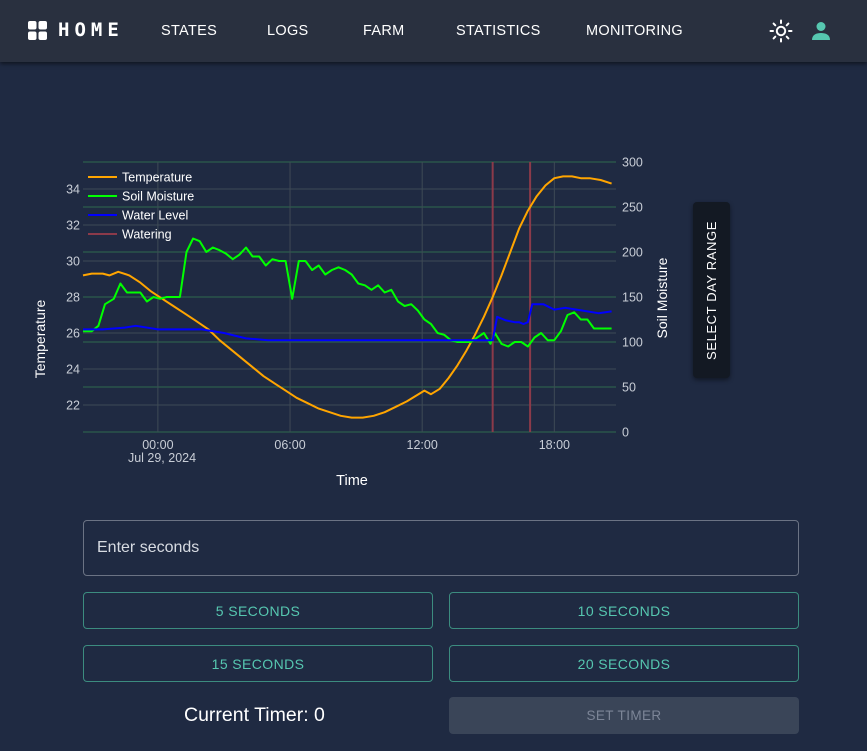 The width and height of the screenshot is (867, 751). What do you see at coordinates (254, 715) in the screenshot?
I see `current-timer-label: Current Timer: 0` at bounding box center [254, 715].